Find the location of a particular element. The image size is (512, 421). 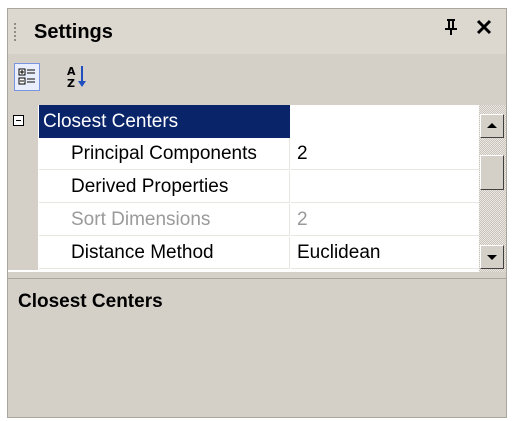

scroll-up-button is located at coordinates (492, 126).